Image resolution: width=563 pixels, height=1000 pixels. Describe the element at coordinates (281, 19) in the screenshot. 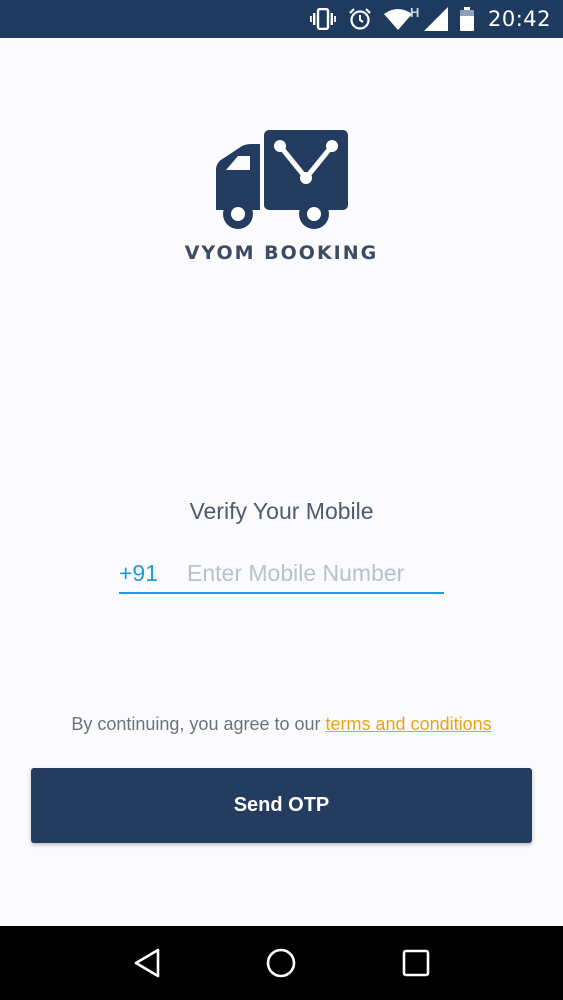

I see `status-bar: H 20:42` at that location.